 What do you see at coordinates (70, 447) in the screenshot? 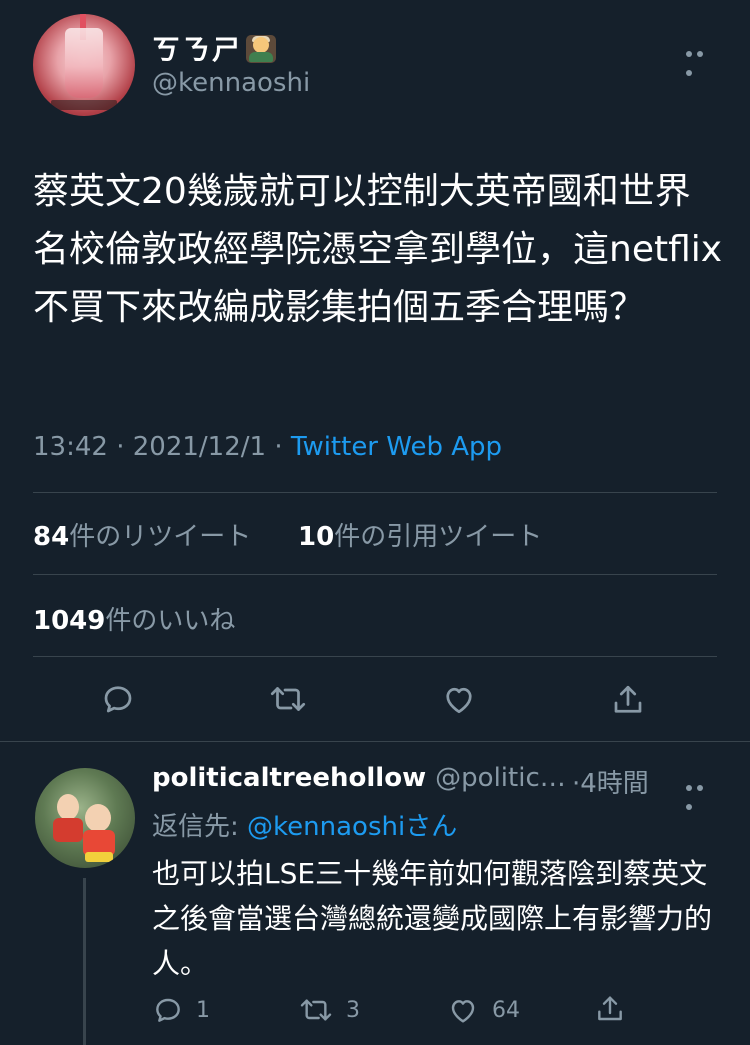
I see `tweet-time: 13:42` at bounding box center [70, 447].